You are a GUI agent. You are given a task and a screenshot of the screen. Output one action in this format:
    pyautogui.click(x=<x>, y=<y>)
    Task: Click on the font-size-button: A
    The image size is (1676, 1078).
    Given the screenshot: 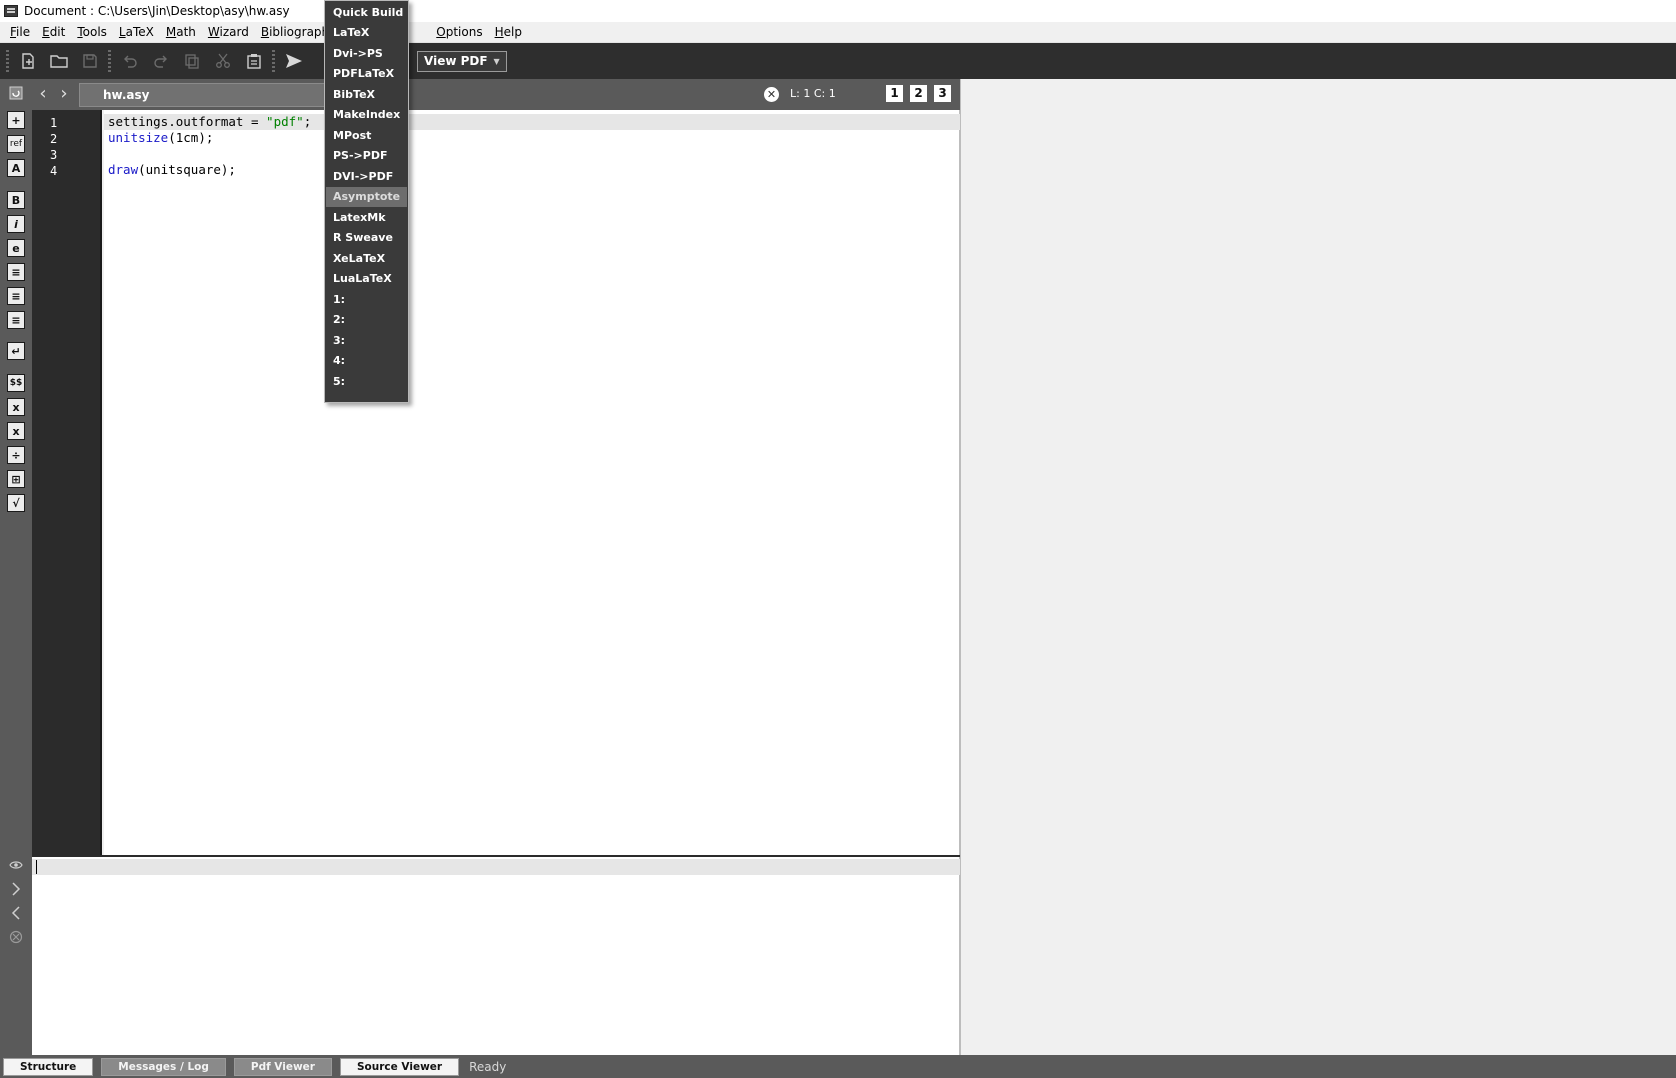 What is the action you would take?
    pyautogui.click(x=16, y=168)
    